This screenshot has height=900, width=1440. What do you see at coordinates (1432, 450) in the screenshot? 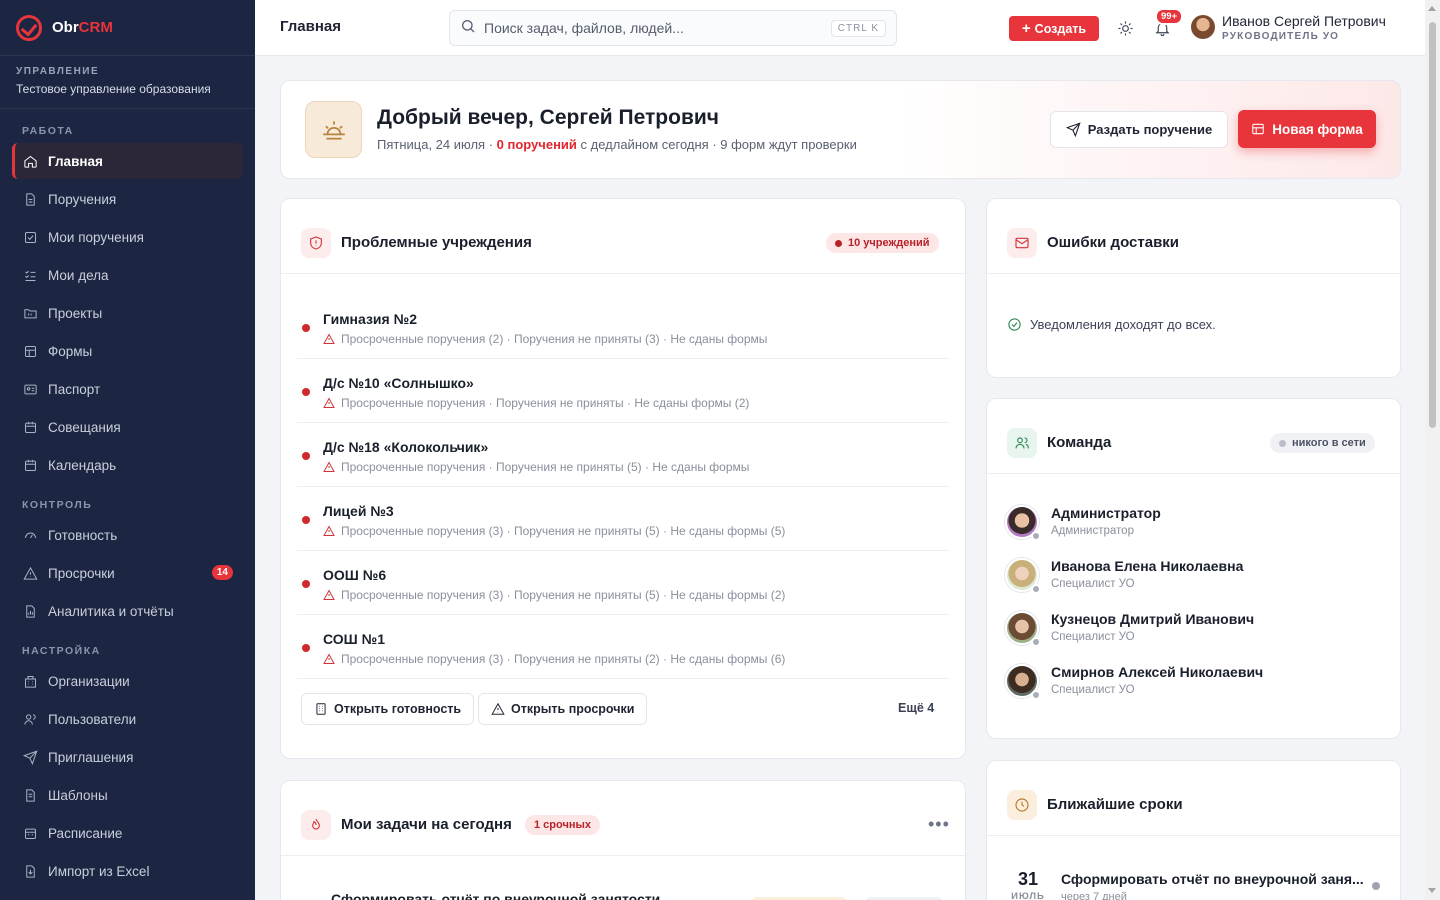
I see `page-scrollbar` at bounding box center [1432, 450].